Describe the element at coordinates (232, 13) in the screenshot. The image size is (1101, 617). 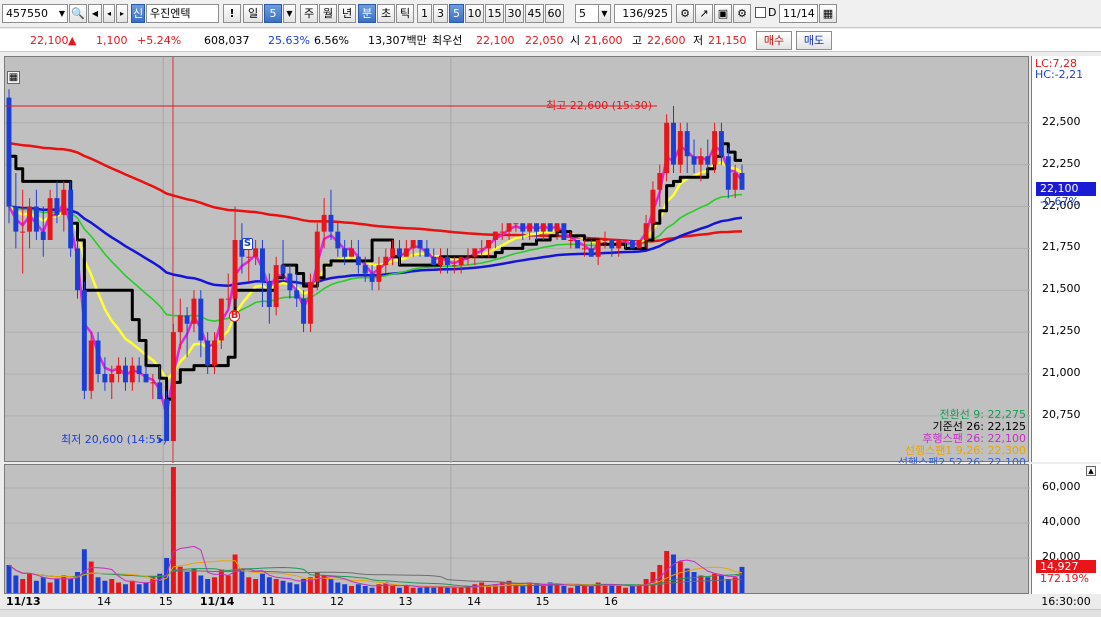
I see `alert-button: !` at that location.